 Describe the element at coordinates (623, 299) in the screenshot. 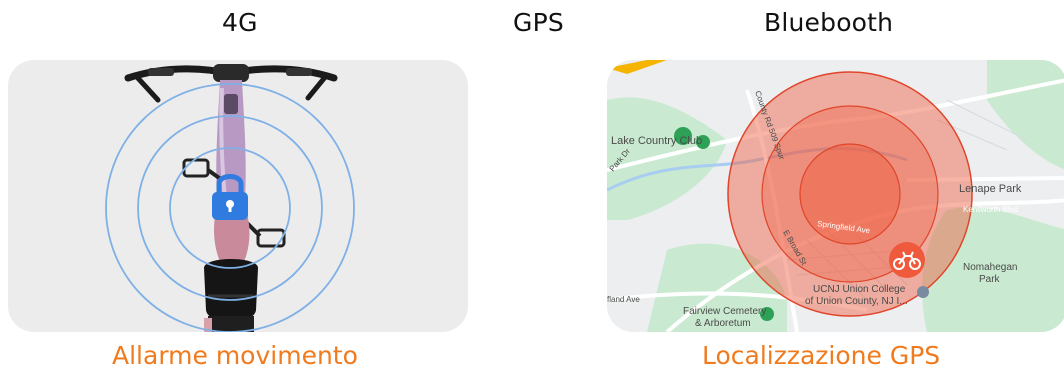

I see `map-label-land-ave: fland Ave` at that location.